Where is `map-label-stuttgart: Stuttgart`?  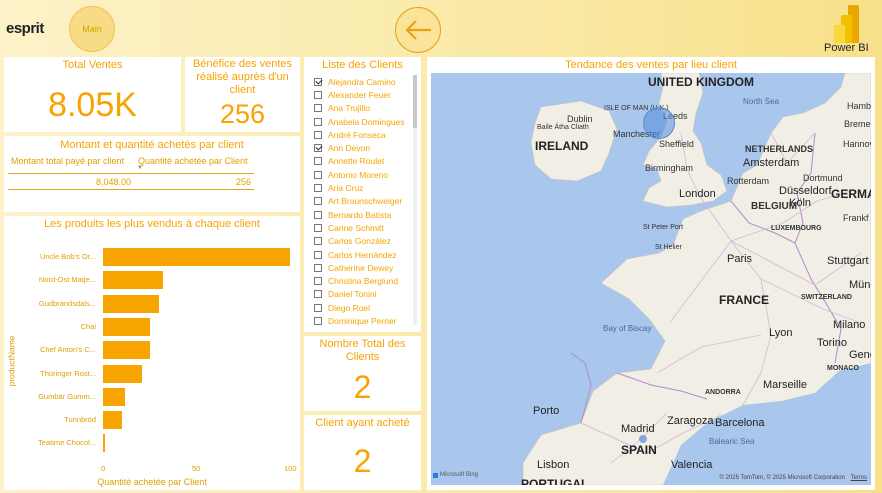 map-label-stuttgart: Stuttgart is located at coordinates (848, 261).